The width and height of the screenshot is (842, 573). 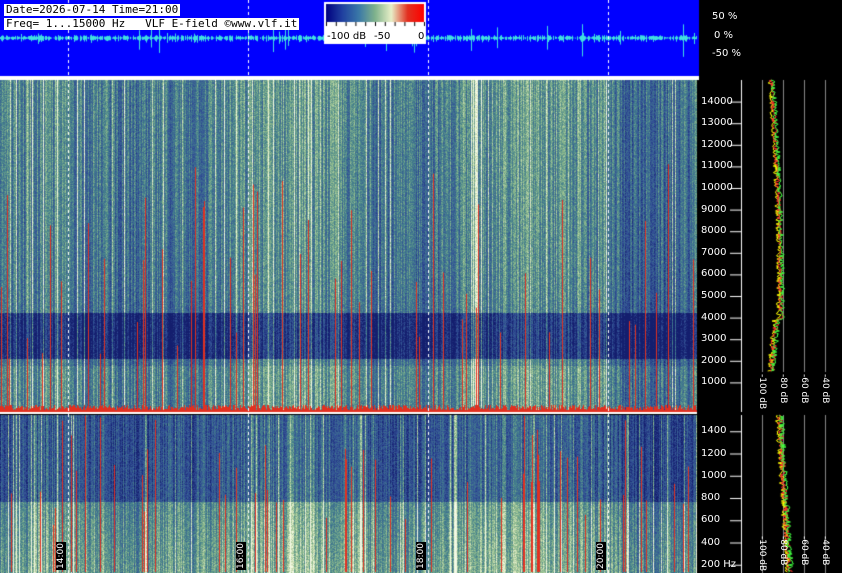 I want to click on frequency-tick-label: 6000, so click(x=714, y=274).